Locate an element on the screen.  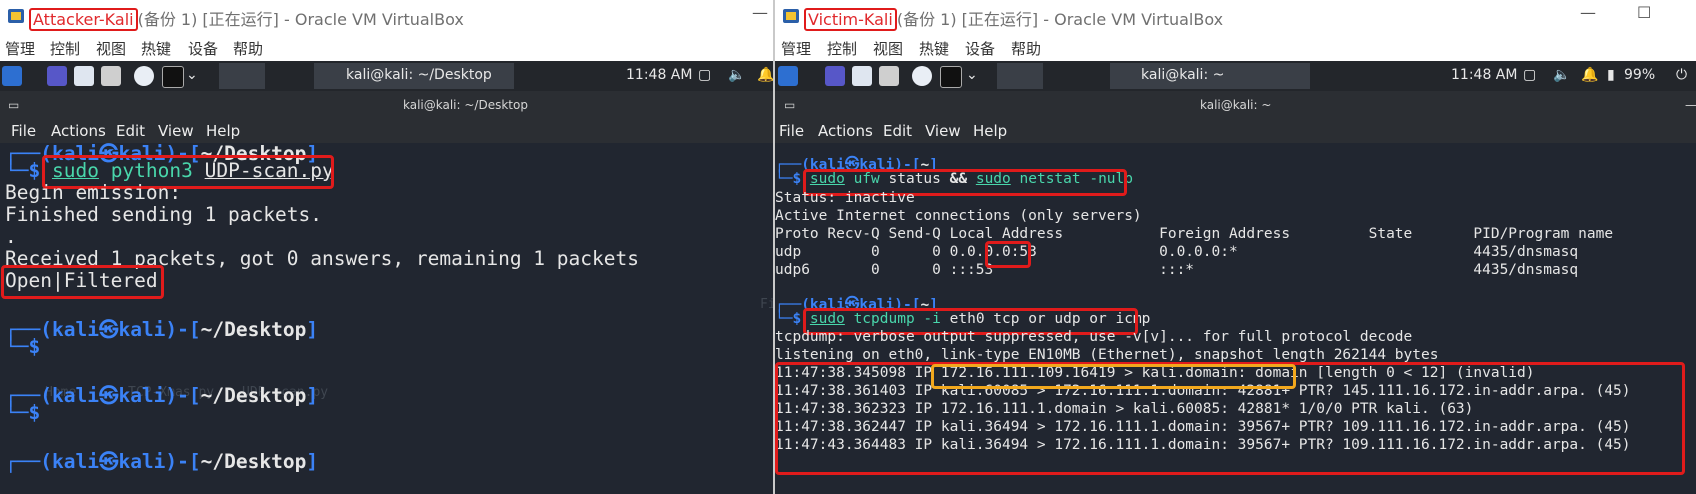
terminal-title: kali@kali: ~/Desktop is located at coordinates (465, 105).